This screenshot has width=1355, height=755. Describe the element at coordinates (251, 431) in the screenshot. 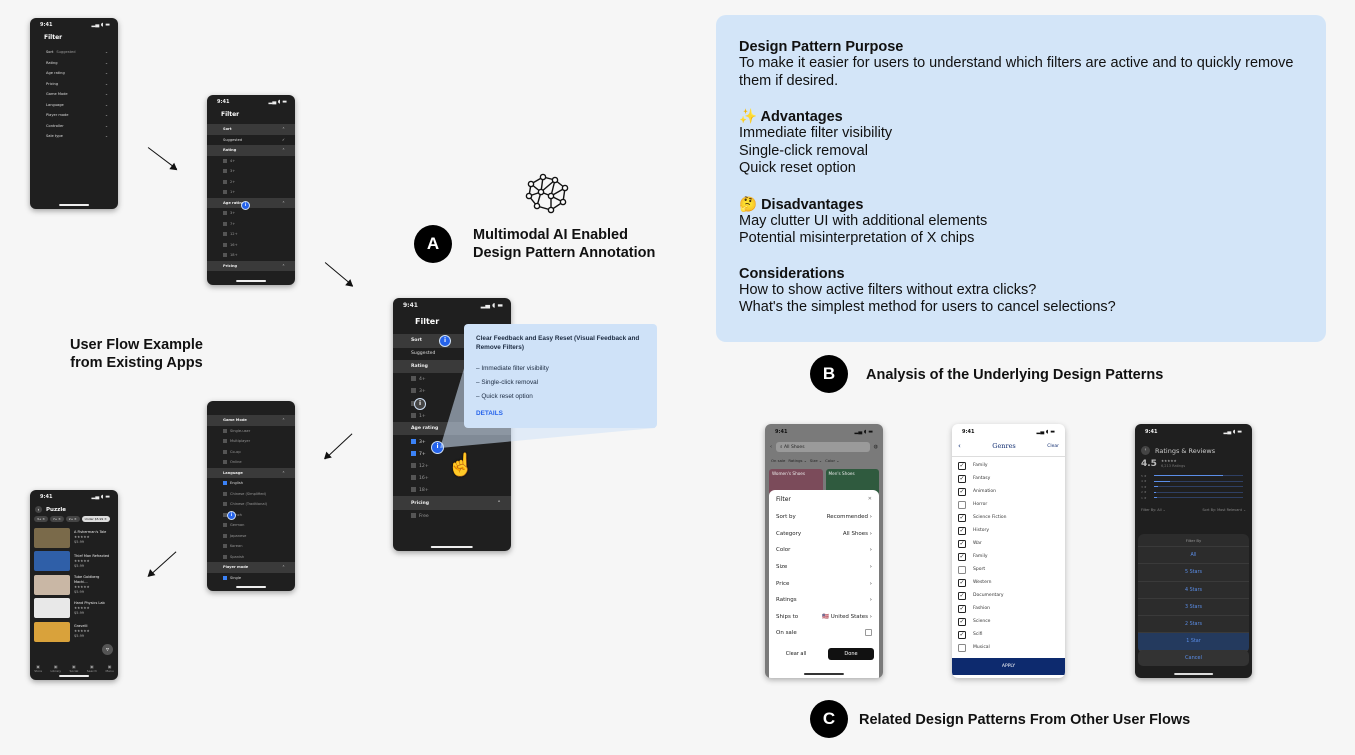

I see `filter-row: Single-user` at that location.